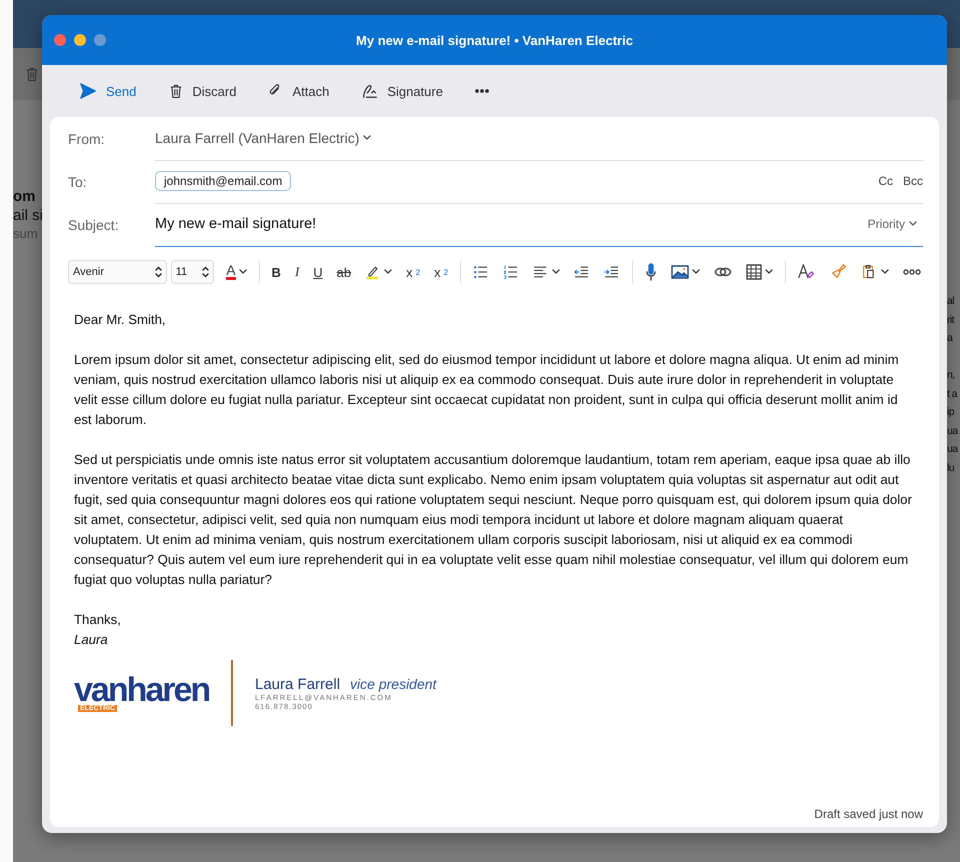 Image resolution: width=960 pixels, height=862 pixels. What do you see at coordinates (393, 684) in the screenshot?
I see `signature-title: vice president` at bounding box center [393, 684].